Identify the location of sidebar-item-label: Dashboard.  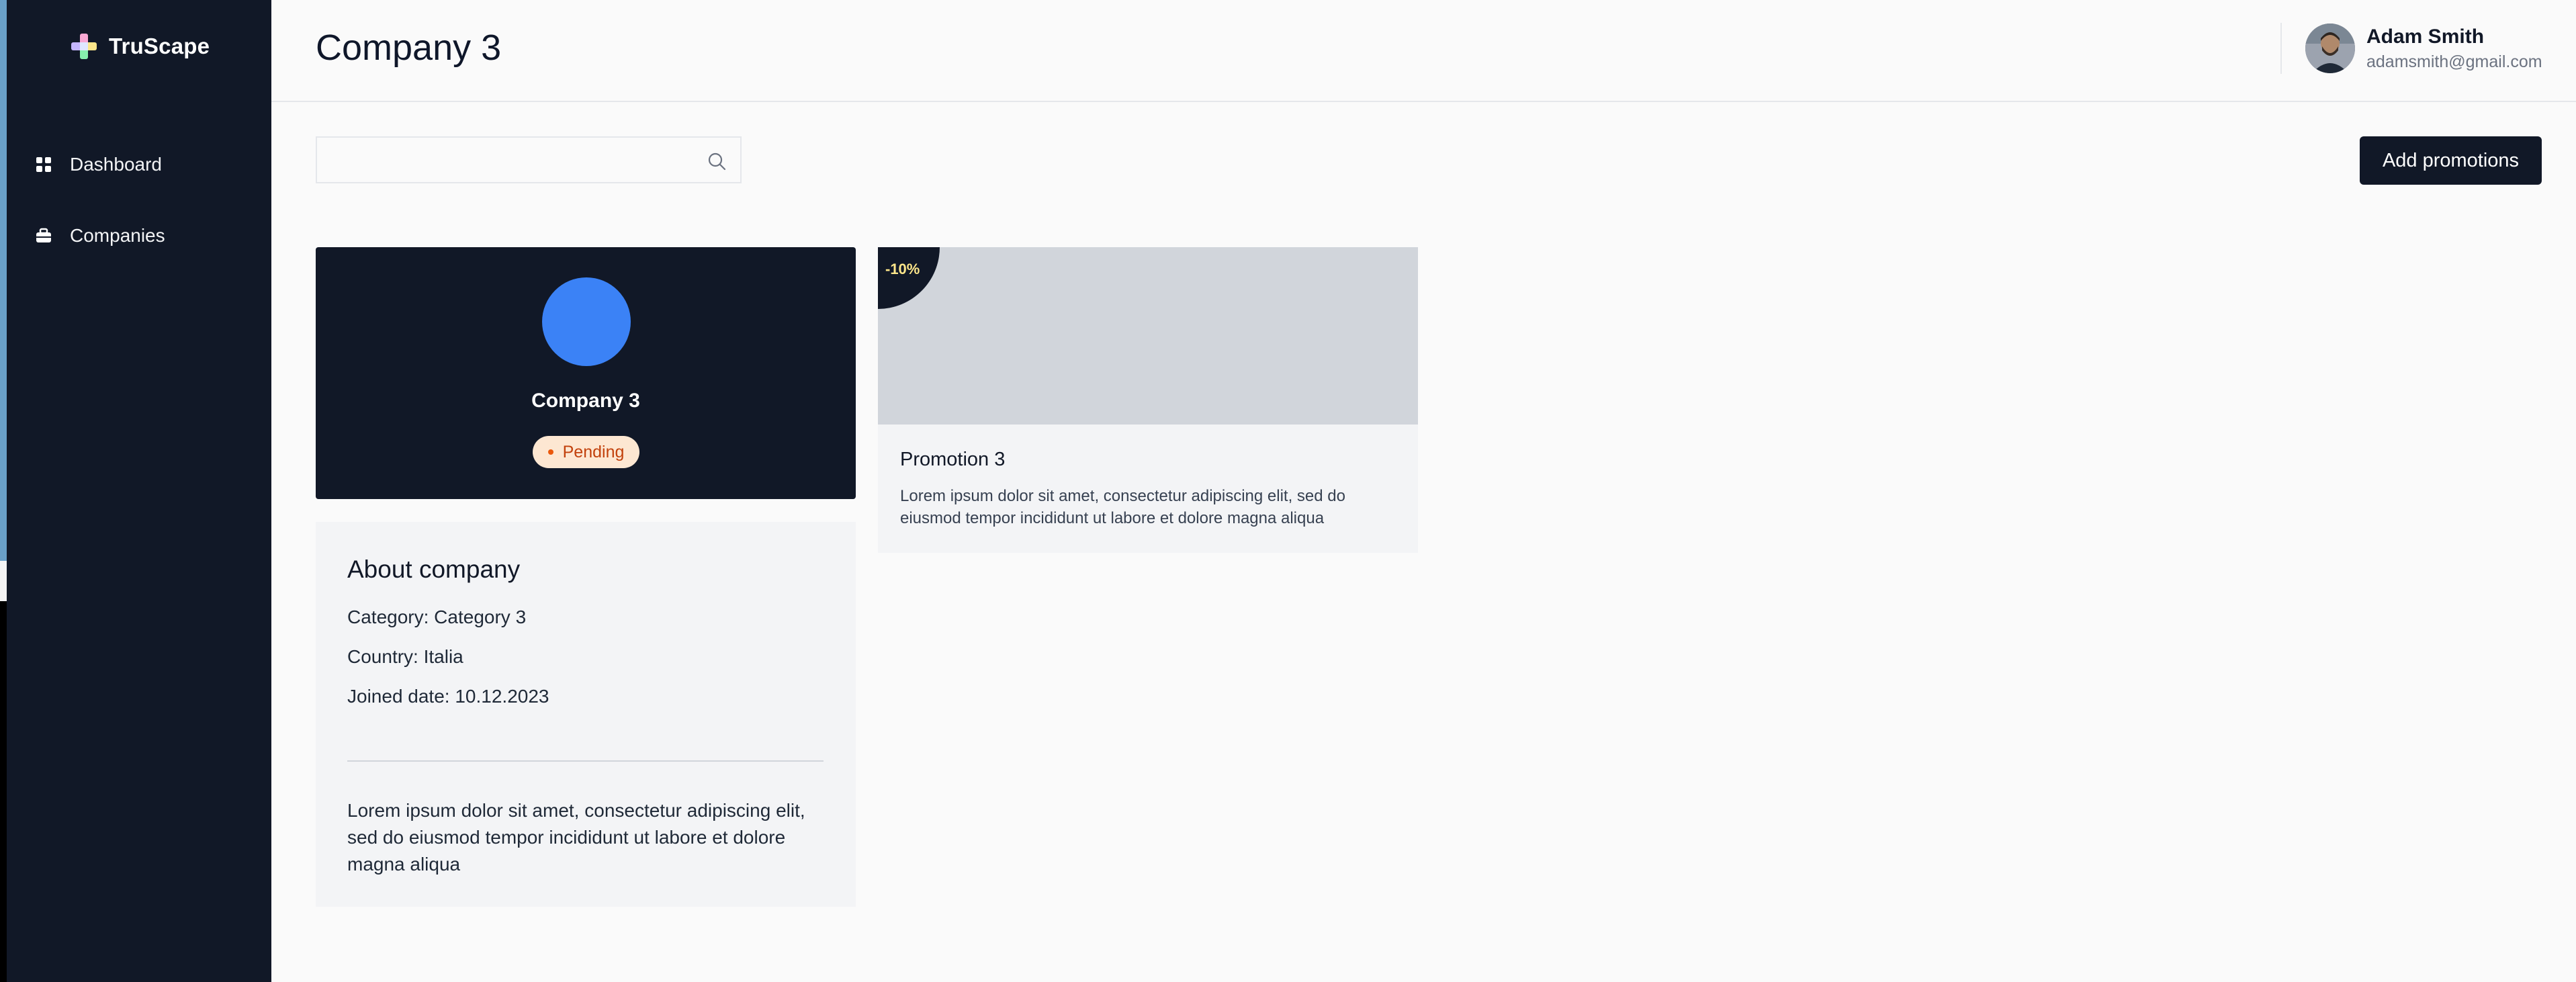
(116, 164).